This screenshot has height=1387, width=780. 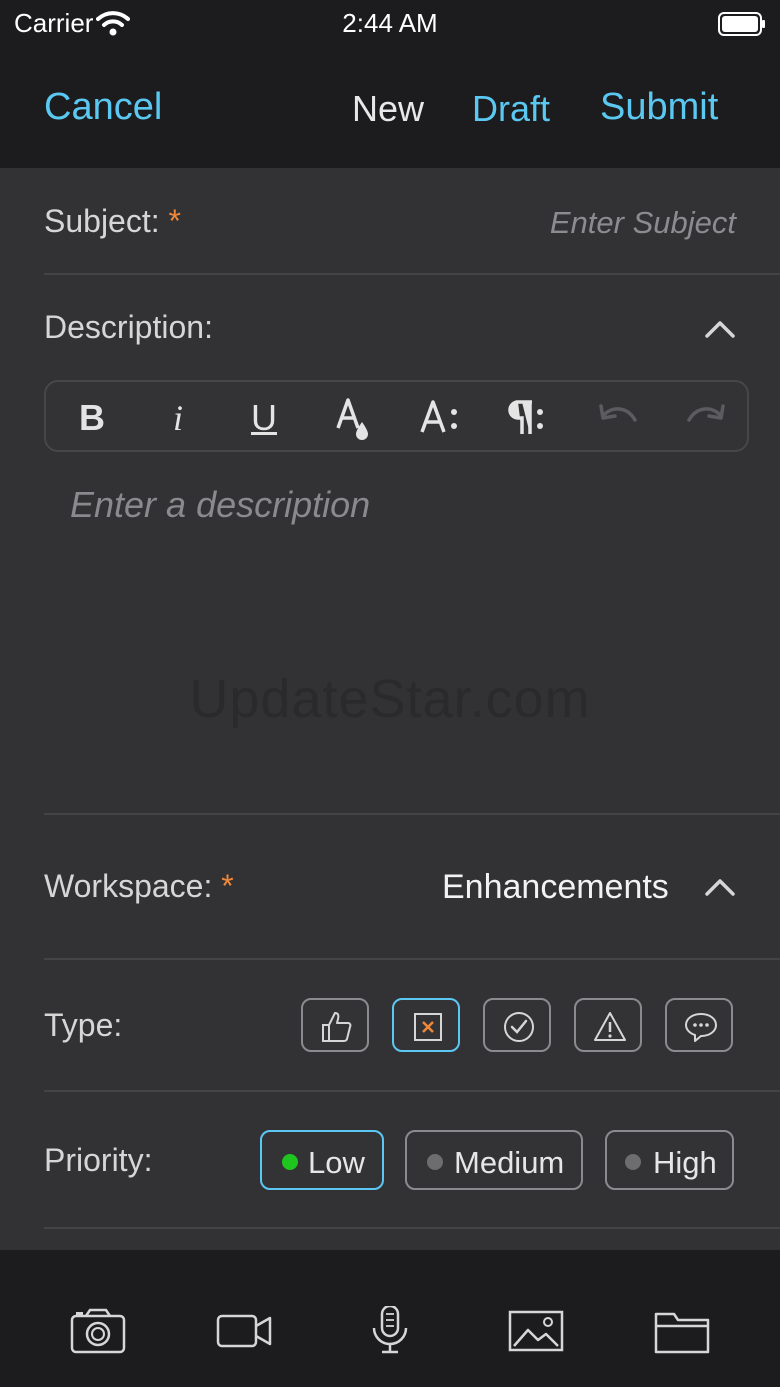 I want to click on status-time: 2:44 AM, so click(x=390, y=23).